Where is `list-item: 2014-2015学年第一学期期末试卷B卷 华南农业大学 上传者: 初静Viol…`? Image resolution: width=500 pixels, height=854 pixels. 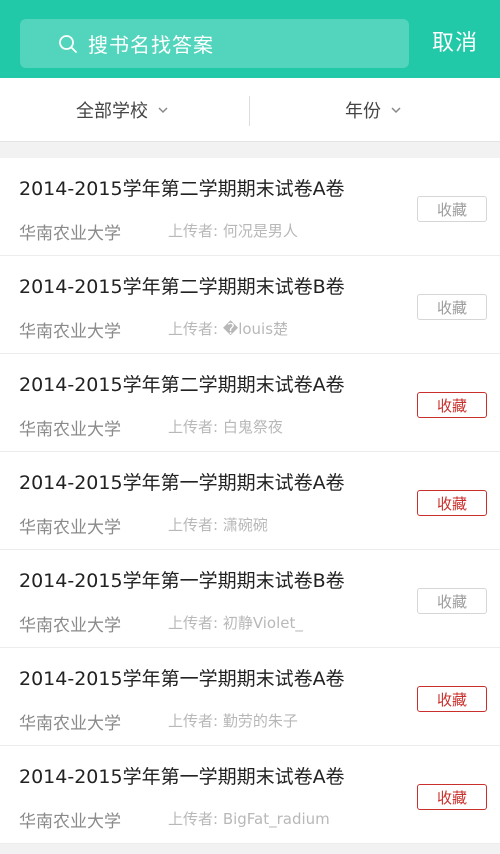
list-item: 2014-2015学年第一学期期末试卷B卷 华南农业大学 上传者: 初静Viol… is located at coordinates (250, 599).